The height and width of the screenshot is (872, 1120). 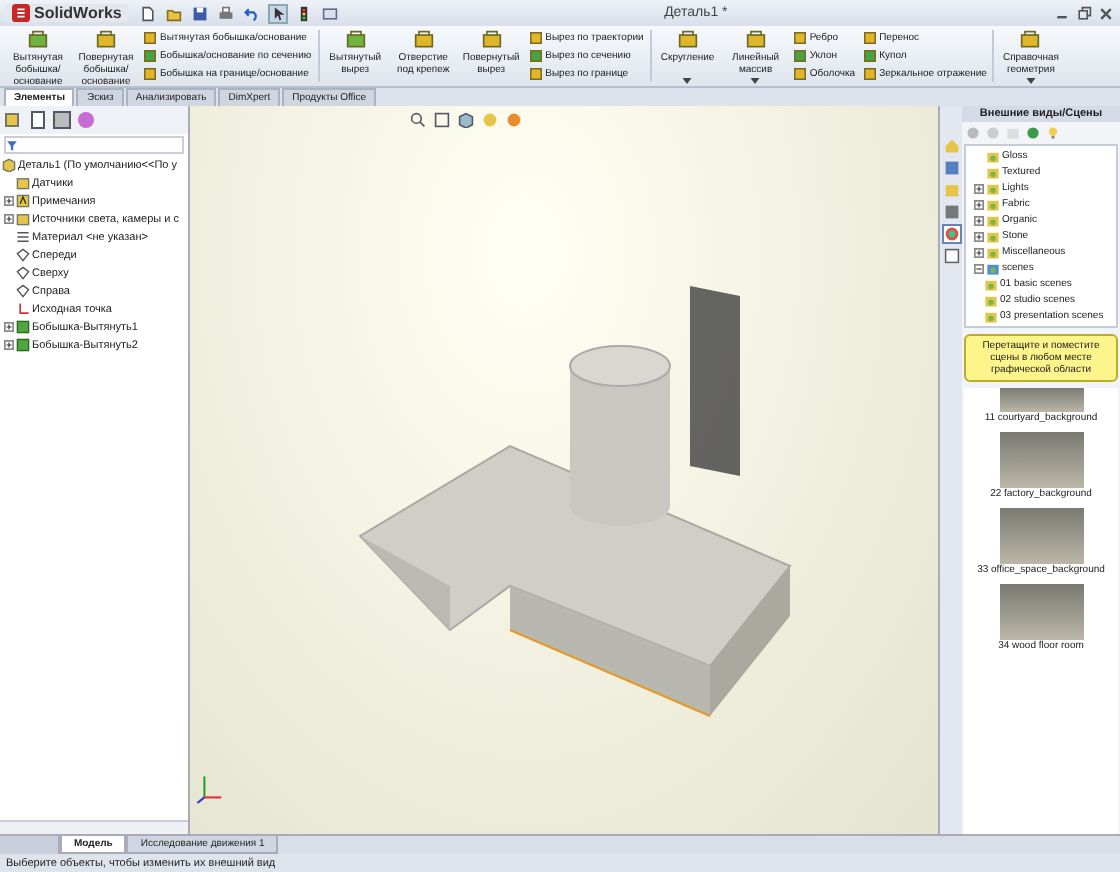 I want to click on scenes-icon, so click(x=993, y=268).